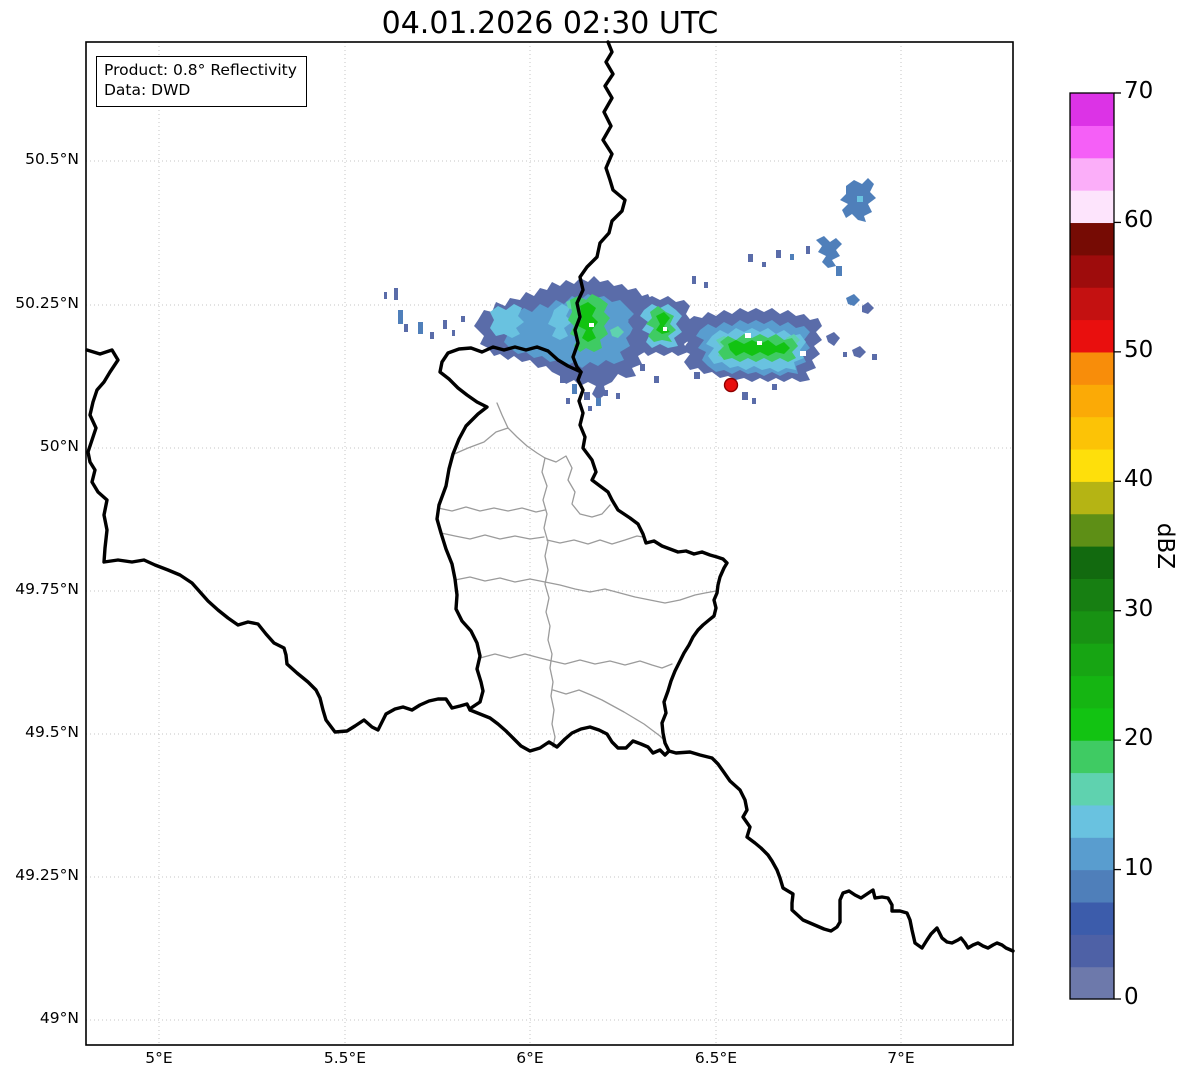  Describe the element at coordinates (1139, 867) in the screenshot. I see `colorbar-tick-label: 10` at that location.